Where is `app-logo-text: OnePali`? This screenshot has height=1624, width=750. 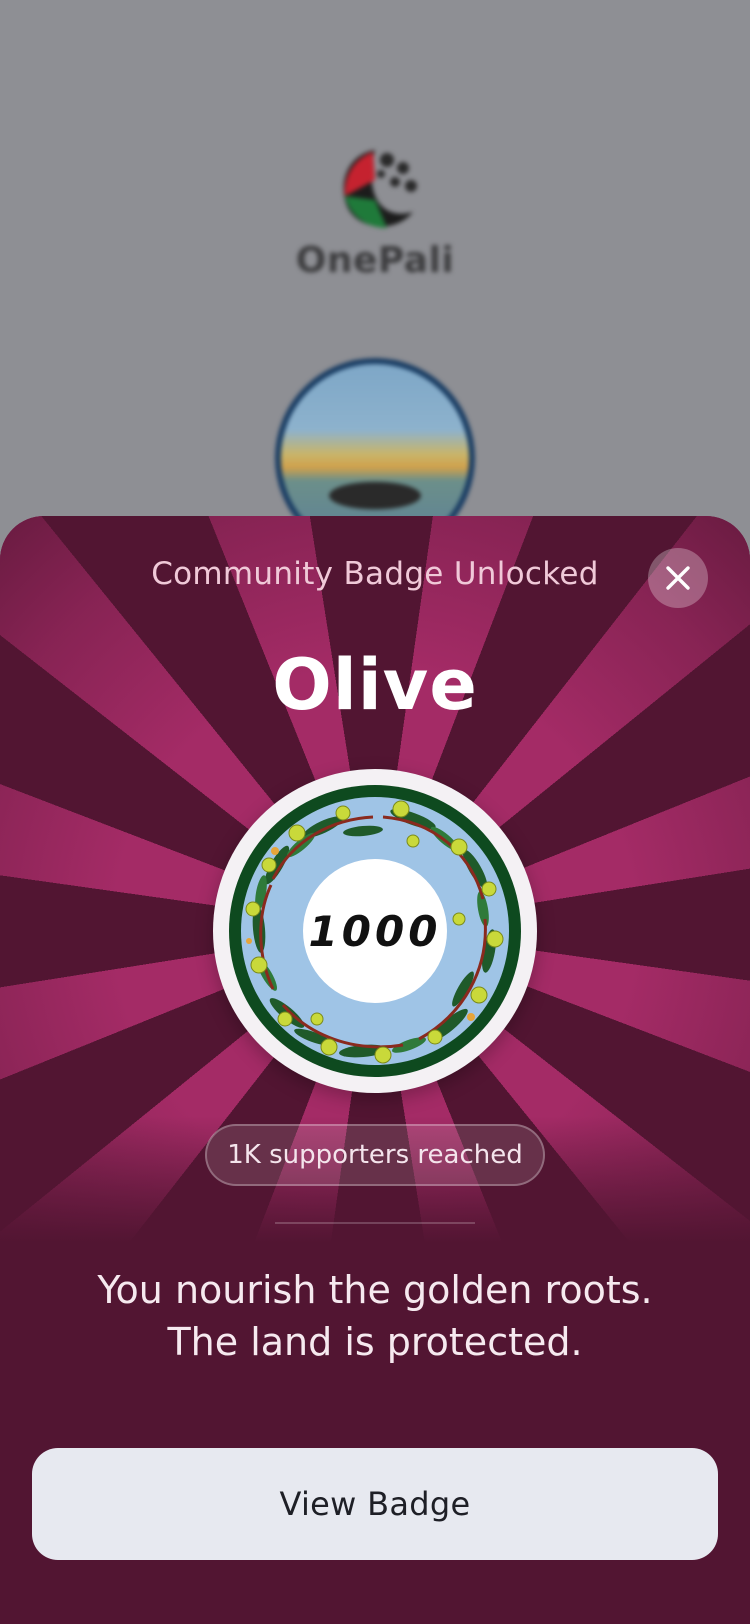 app-logo-text: OnePali is located at coordinates (375, 260).